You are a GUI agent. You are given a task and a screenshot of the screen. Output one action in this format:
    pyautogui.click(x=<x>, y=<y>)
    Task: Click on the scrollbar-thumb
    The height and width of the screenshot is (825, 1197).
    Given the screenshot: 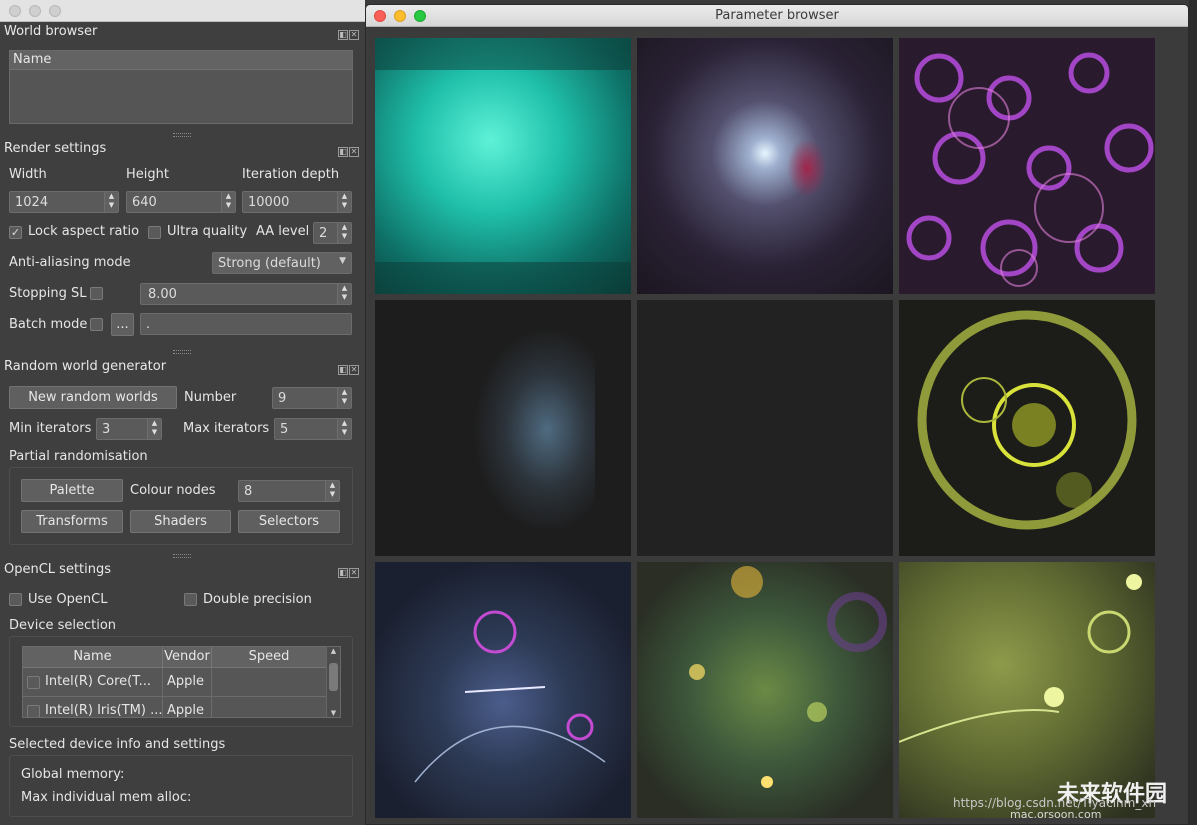 What is the action you would take?
    pyautogui.click(x=333, y=677)
    